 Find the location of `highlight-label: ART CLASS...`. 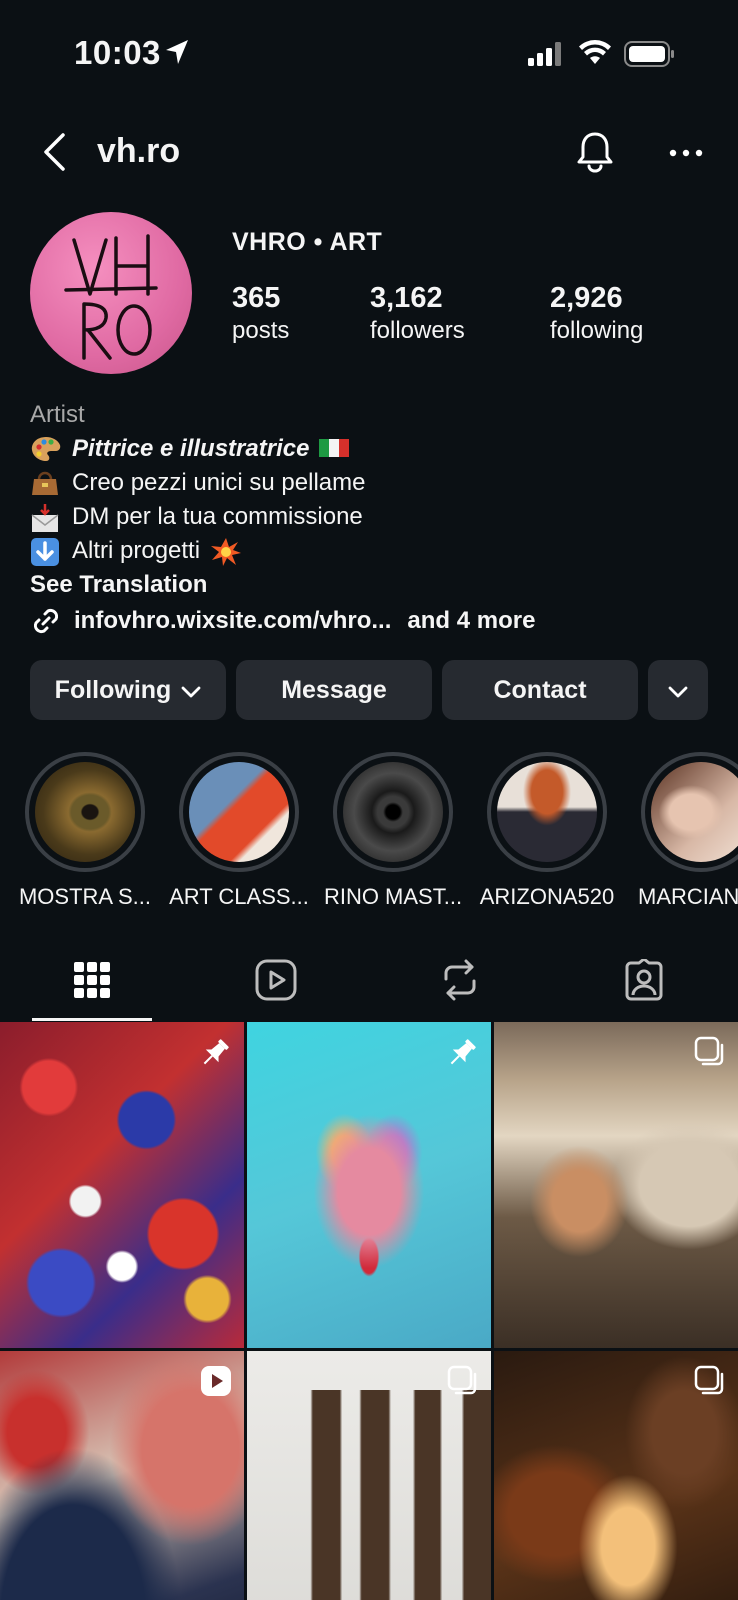

highlight-label: ART CLASS... is located at coordinates (239, 896).